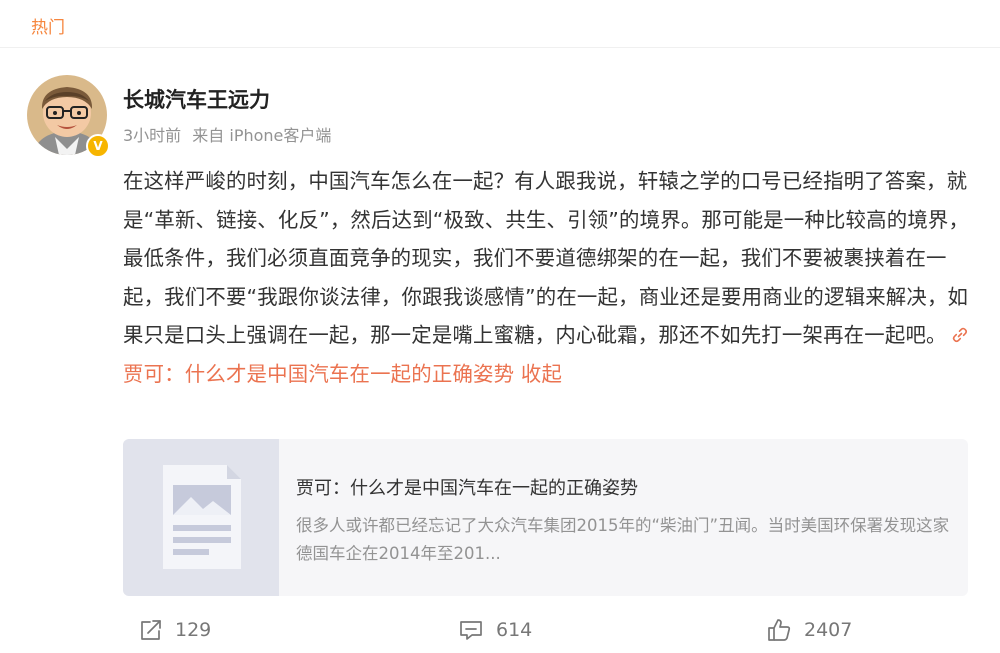 The width and height of the screenshot is (1000, 653). What do you see at coordinates (193, 630) in the screenshot?
I see `forward-count: 129` at bounding box center [193, 630].